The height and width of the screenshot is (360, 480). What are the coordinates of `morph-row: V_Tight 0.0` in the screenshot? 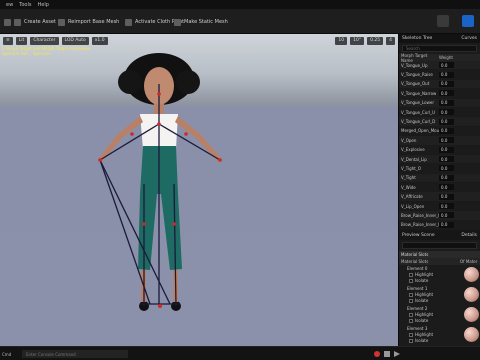 It's located at (439, 178).